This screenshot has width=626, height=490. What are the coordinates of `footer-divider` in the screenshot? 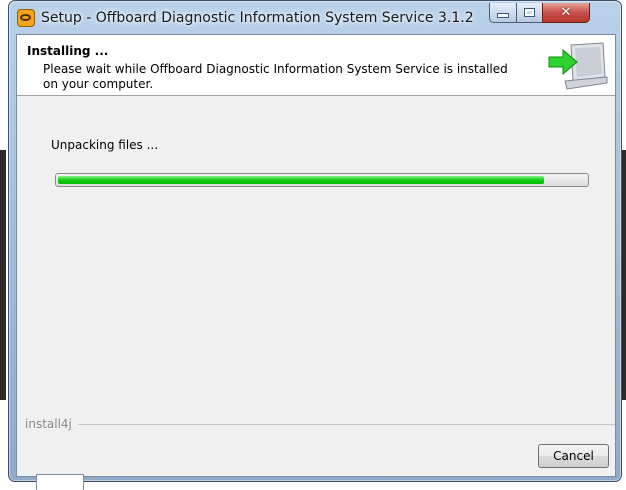 It's located at (320, 424).